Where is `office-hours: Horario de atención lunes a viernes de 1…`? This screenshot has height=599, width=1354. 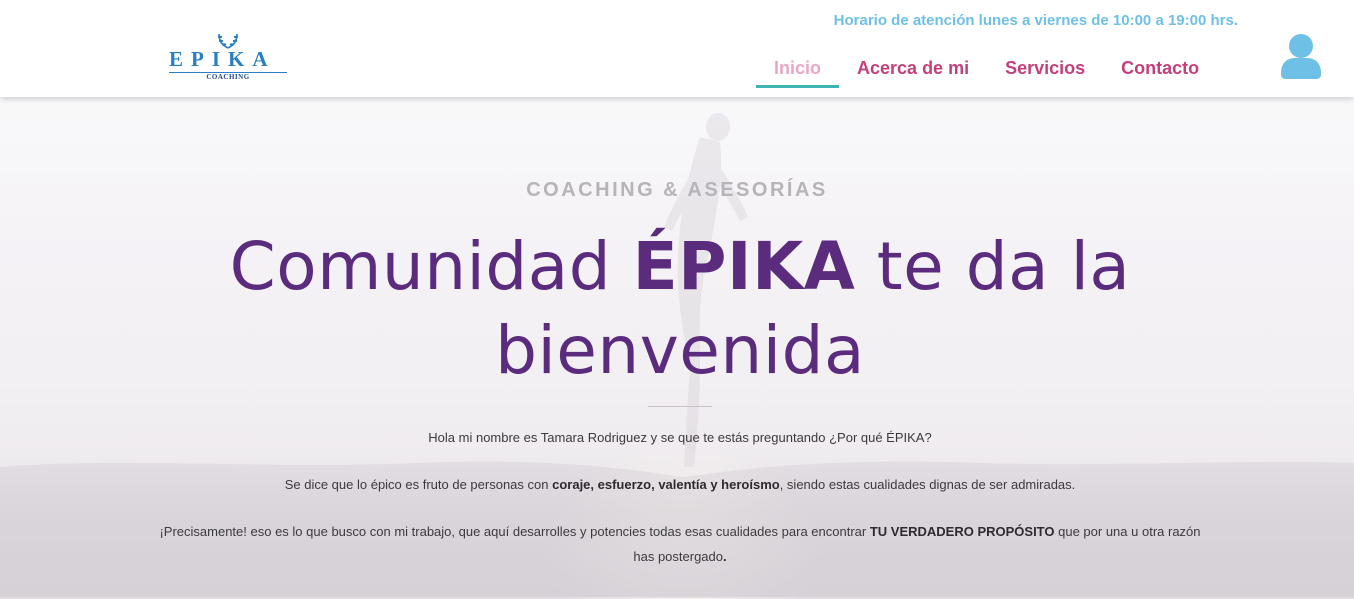
office-hours: Horario de atención lunes a viernes de 1… is located at coordinates (1035, 20).